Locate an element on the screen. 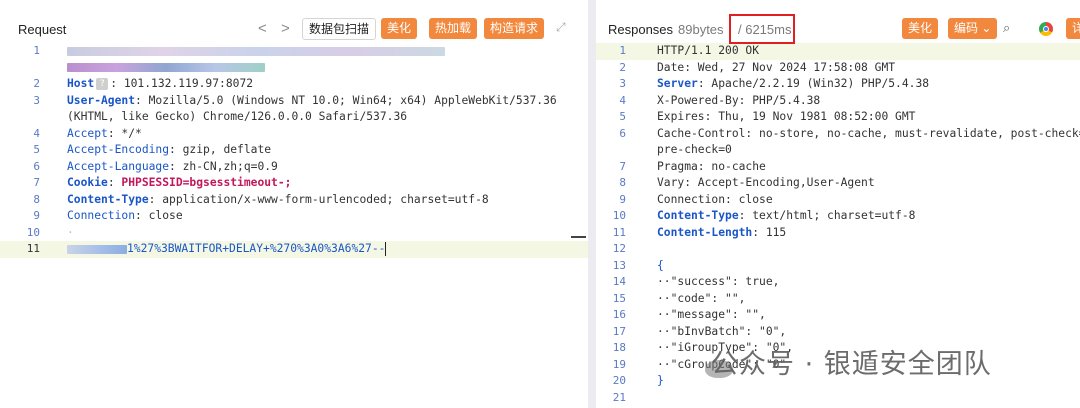  highlight-box is located at coordinates (762, 29).